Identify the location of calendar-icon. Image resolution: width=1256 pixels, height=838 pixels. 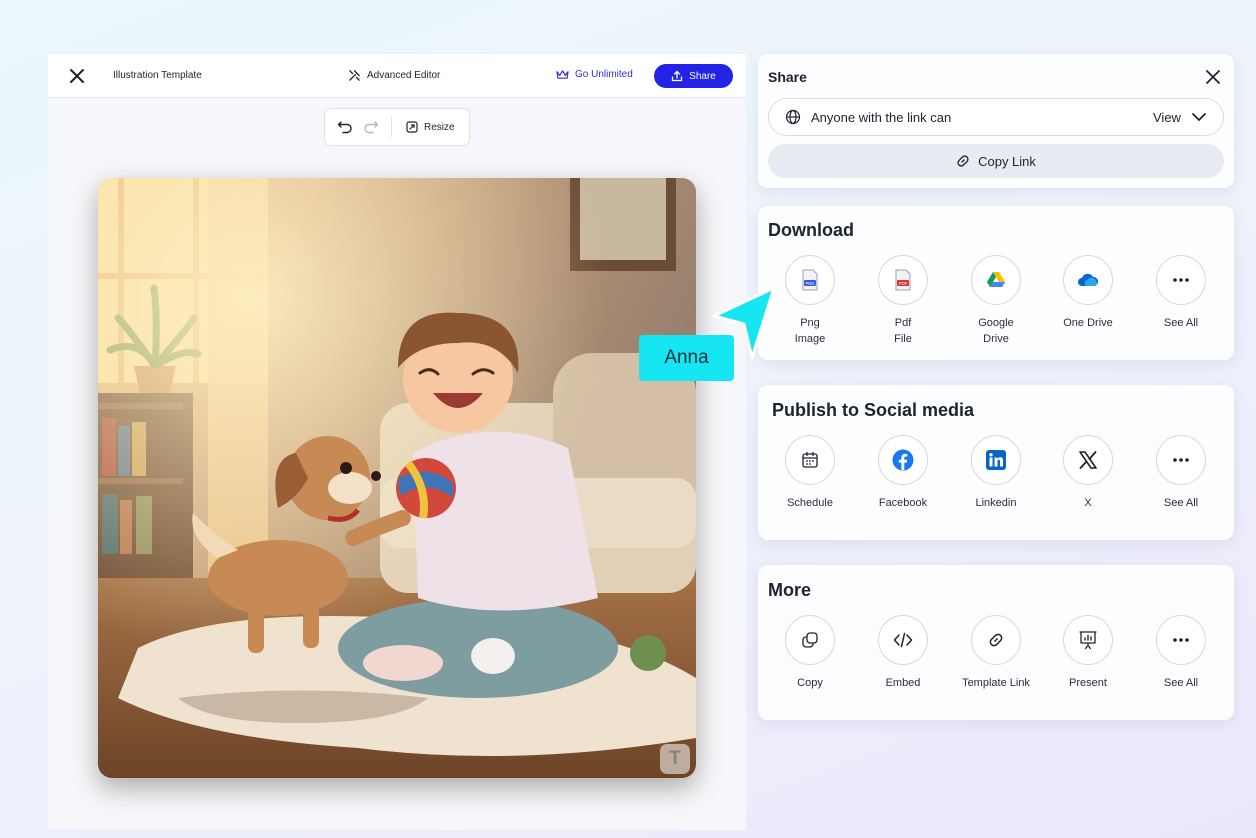
(810, 460).